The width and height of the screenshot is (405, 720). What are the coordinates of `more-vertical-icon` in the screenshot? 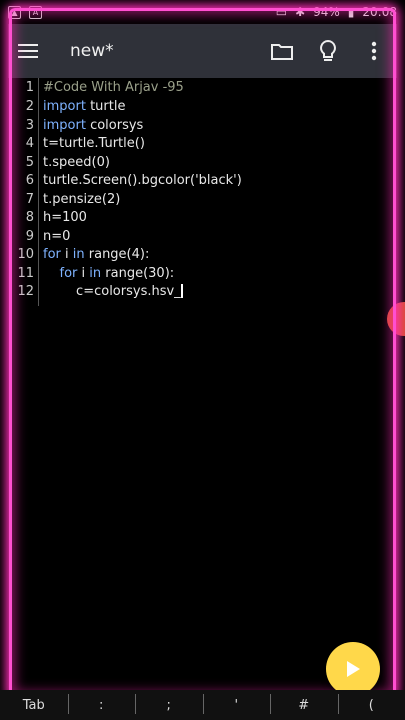 It's located at (374, 51).